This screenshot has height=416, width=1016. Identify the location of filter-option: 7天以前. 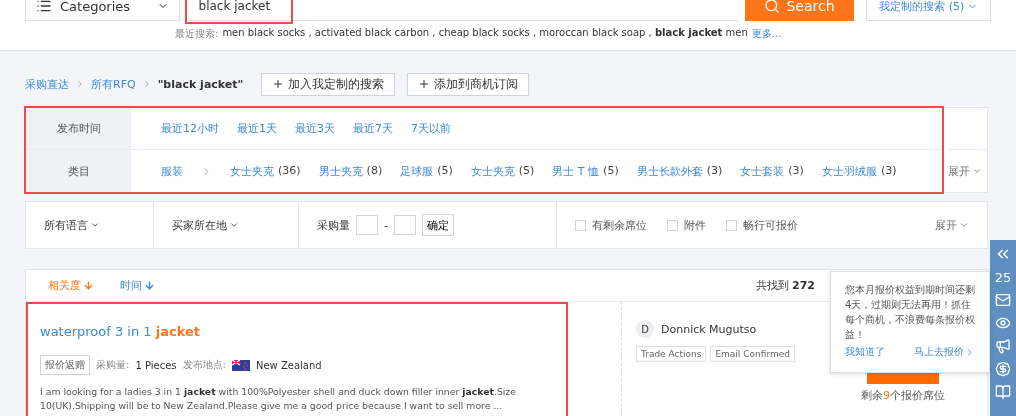
(431, 128).